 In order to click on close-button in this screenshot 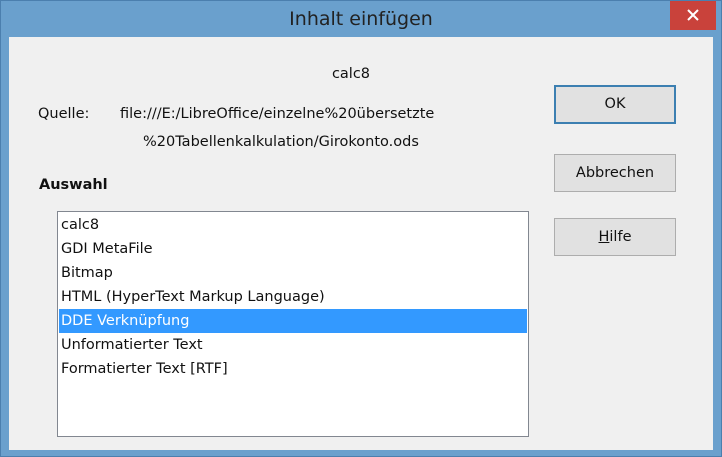, I will do `click(693, 15)`.